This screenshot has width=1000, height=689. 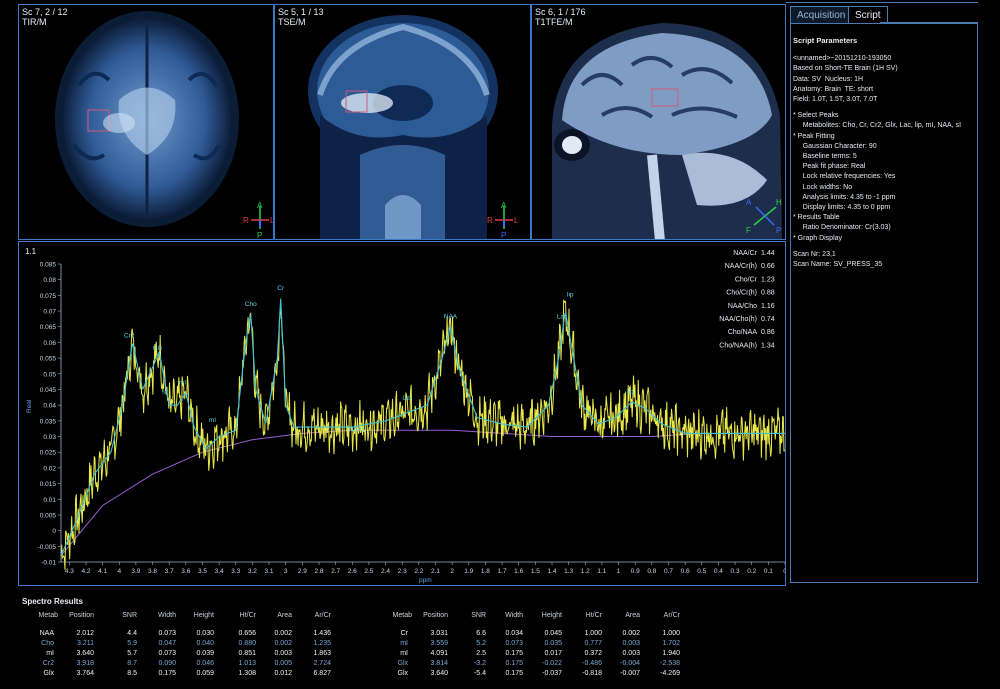 I want to click on tab-acquisition: Acquisition, so click(x=821, y=14).